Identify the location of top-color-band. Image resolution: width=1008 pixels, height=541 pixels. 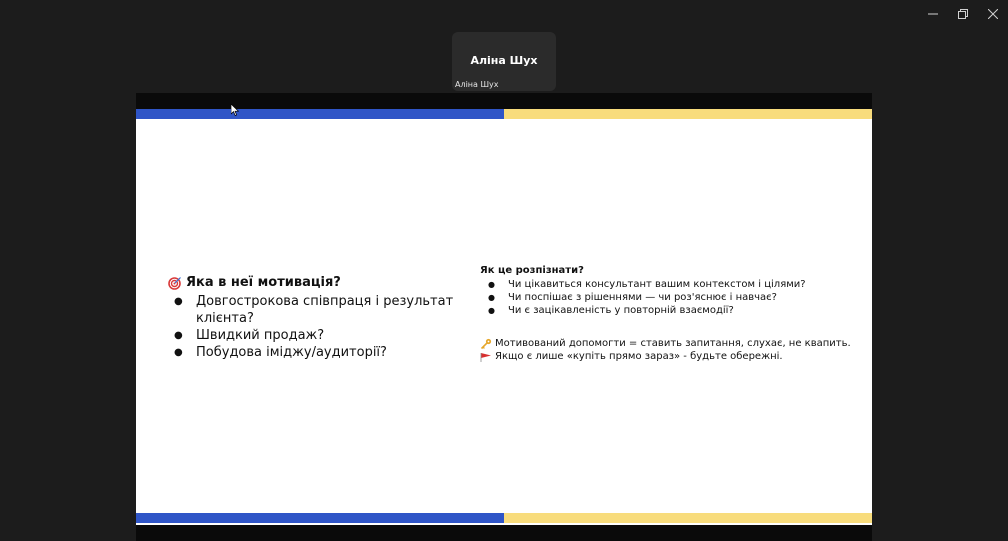
(504, 114).